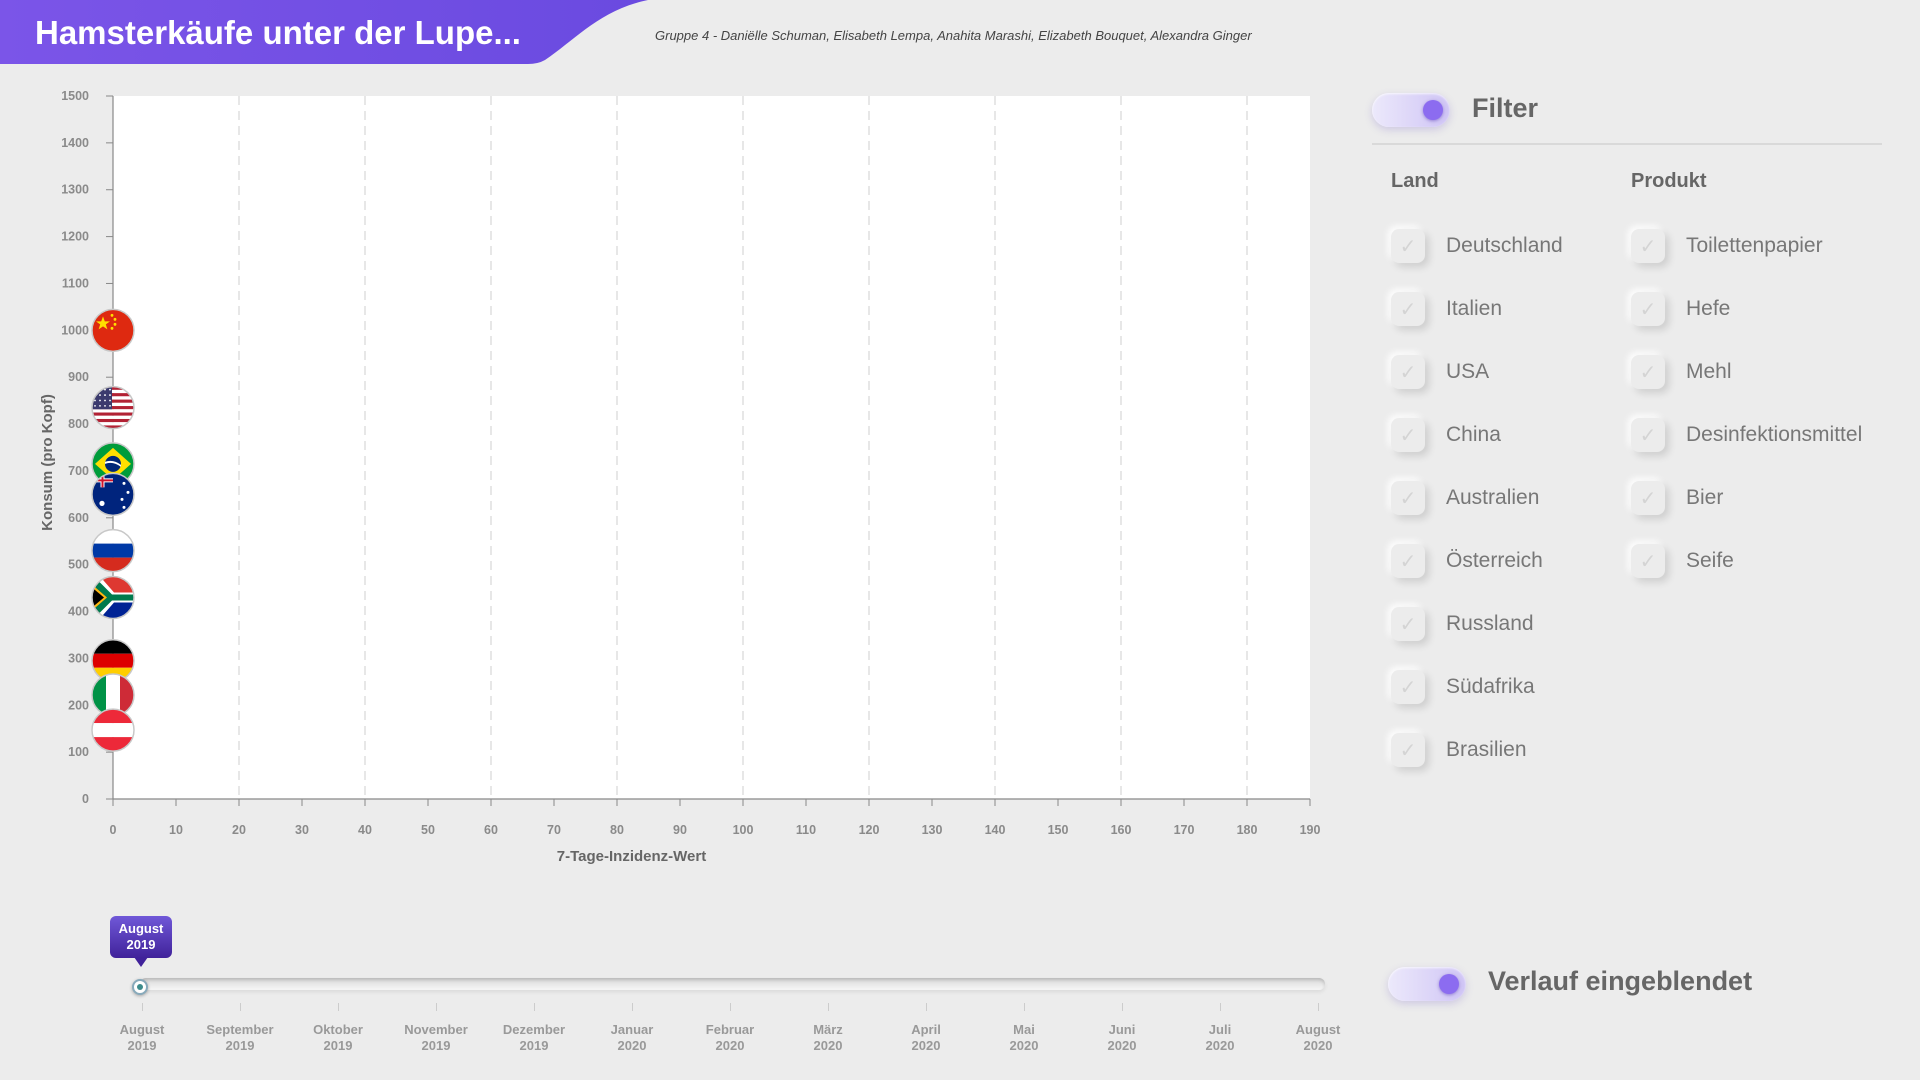  What do you see at coordinates (743, 830) in the screenshot?
I see `x-tick-label: 100` at bounding box center [743, 830].